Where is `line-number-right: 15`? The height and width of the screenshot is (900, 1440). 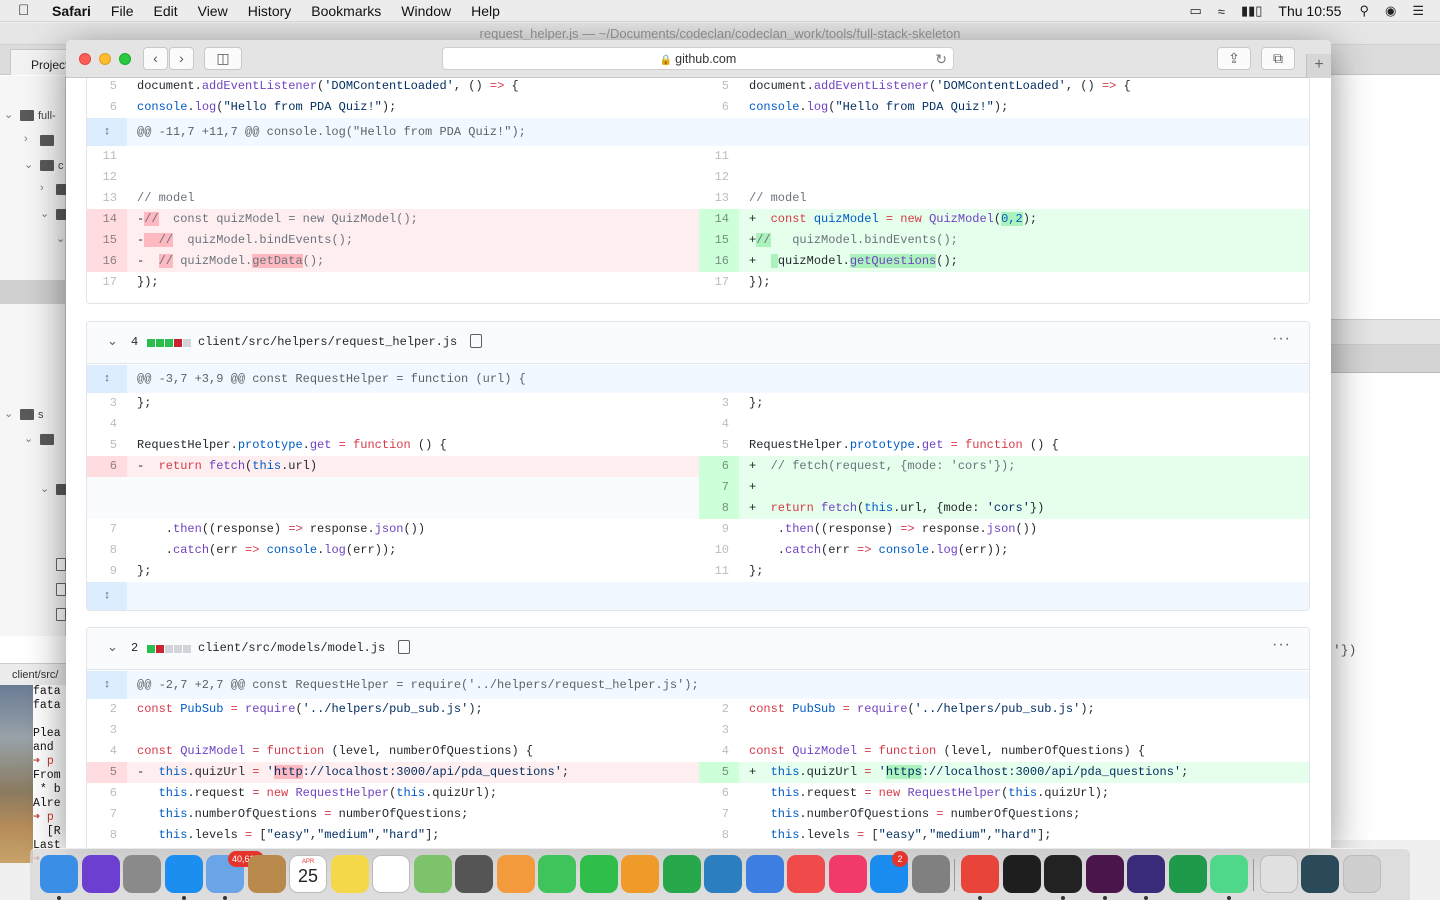 line-number-right: 15 is located at coordinates (719, 240).